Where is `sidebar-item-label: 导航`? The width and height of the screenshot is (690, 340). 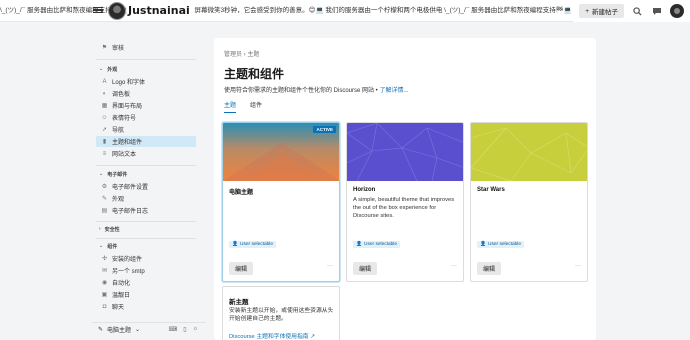
sidebar-item-label: 导航 is located at coordinates (118, 131).